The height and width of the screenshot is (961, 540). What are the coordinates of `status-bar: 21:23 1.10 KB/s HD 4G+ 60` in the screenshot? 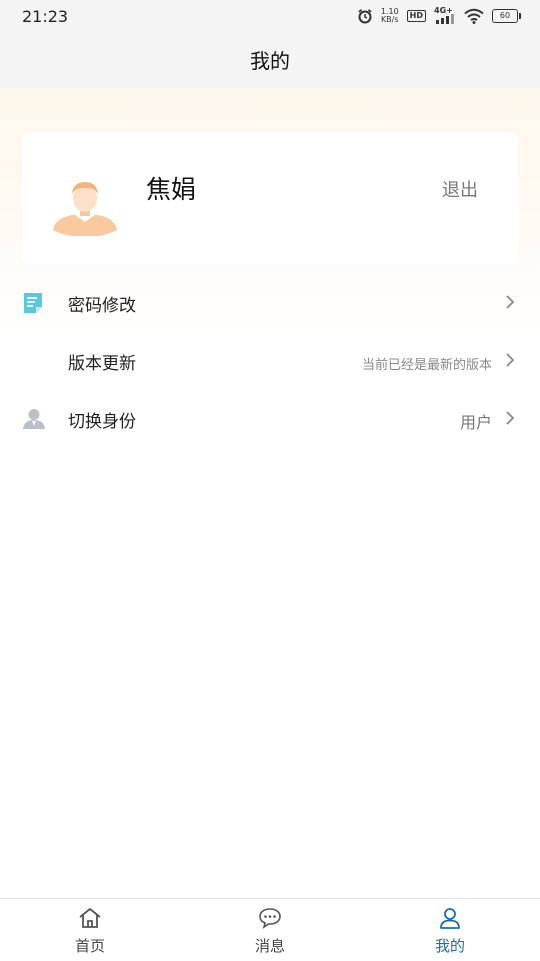 It's located at (270, 17).